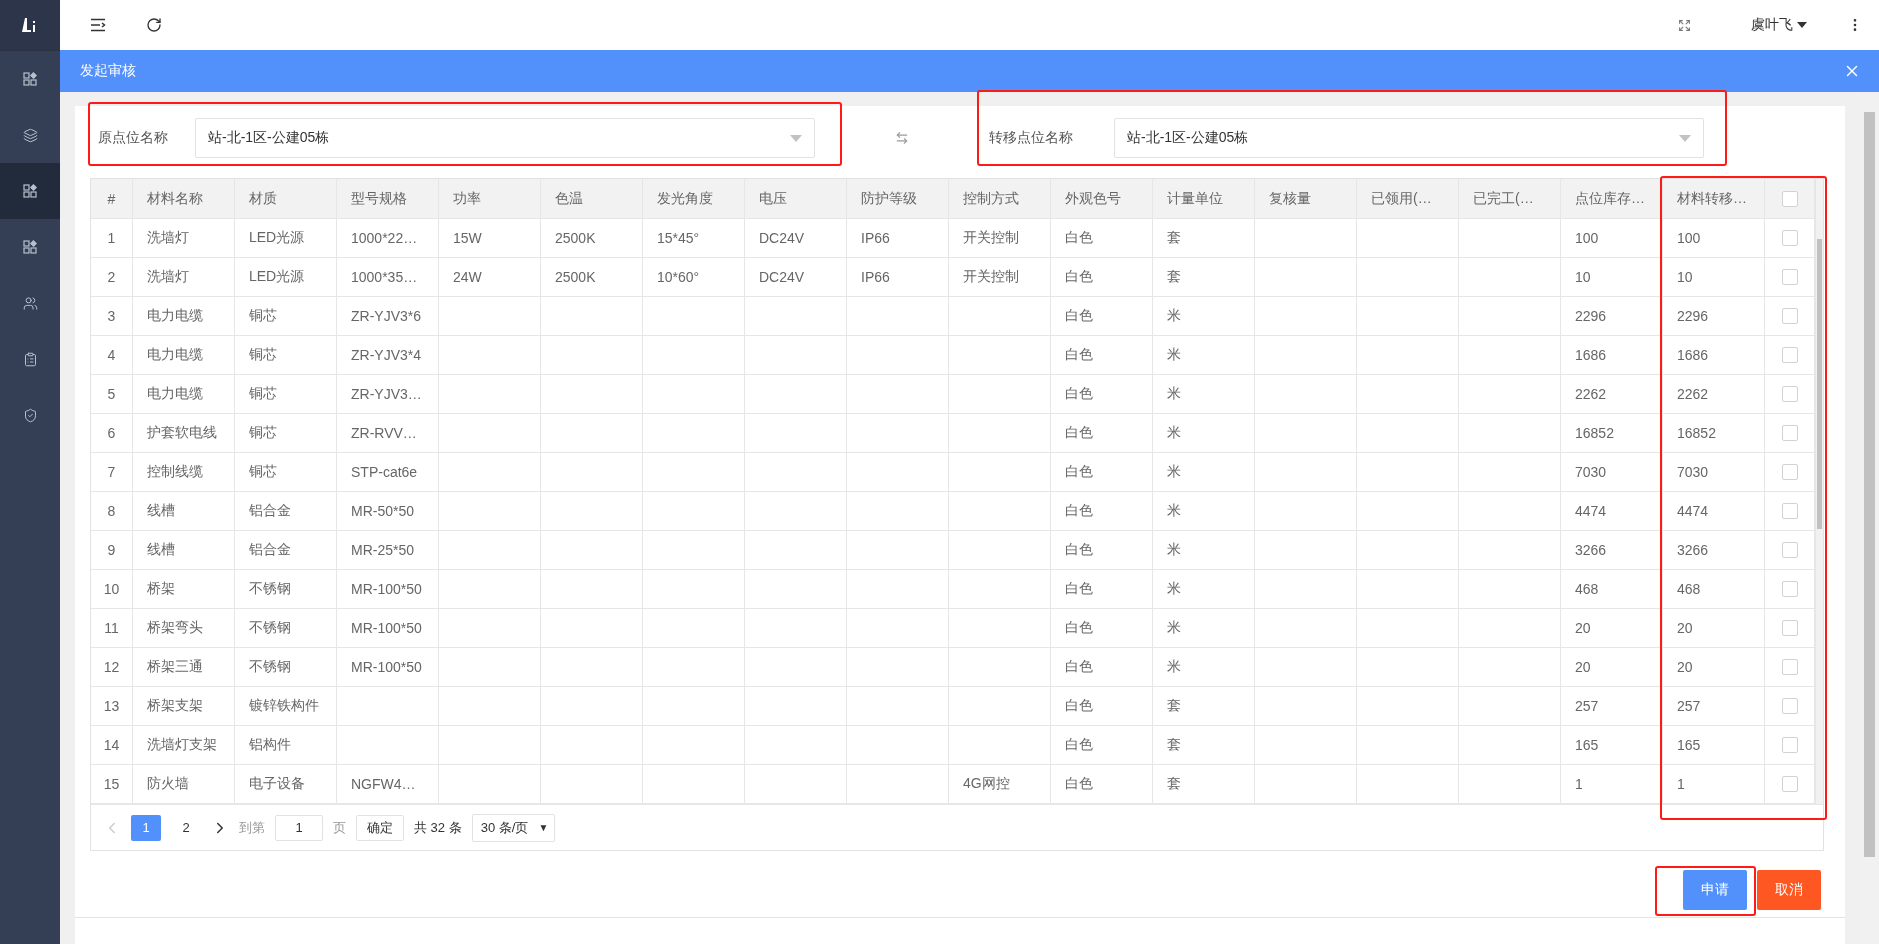 The image size is (1879, 944). I want to click on table-cell: 桥架, so click(184, 589).